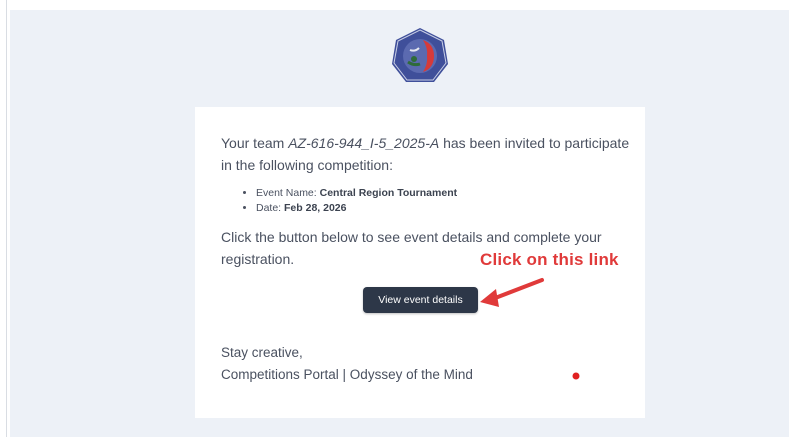 This screenshot has width=789, height=437. What do you see at coordinates (364, 143) in the screenshot?
I see `team-code: AZ-616-944_I-5_2025-A` at bounding box center [364, 143].